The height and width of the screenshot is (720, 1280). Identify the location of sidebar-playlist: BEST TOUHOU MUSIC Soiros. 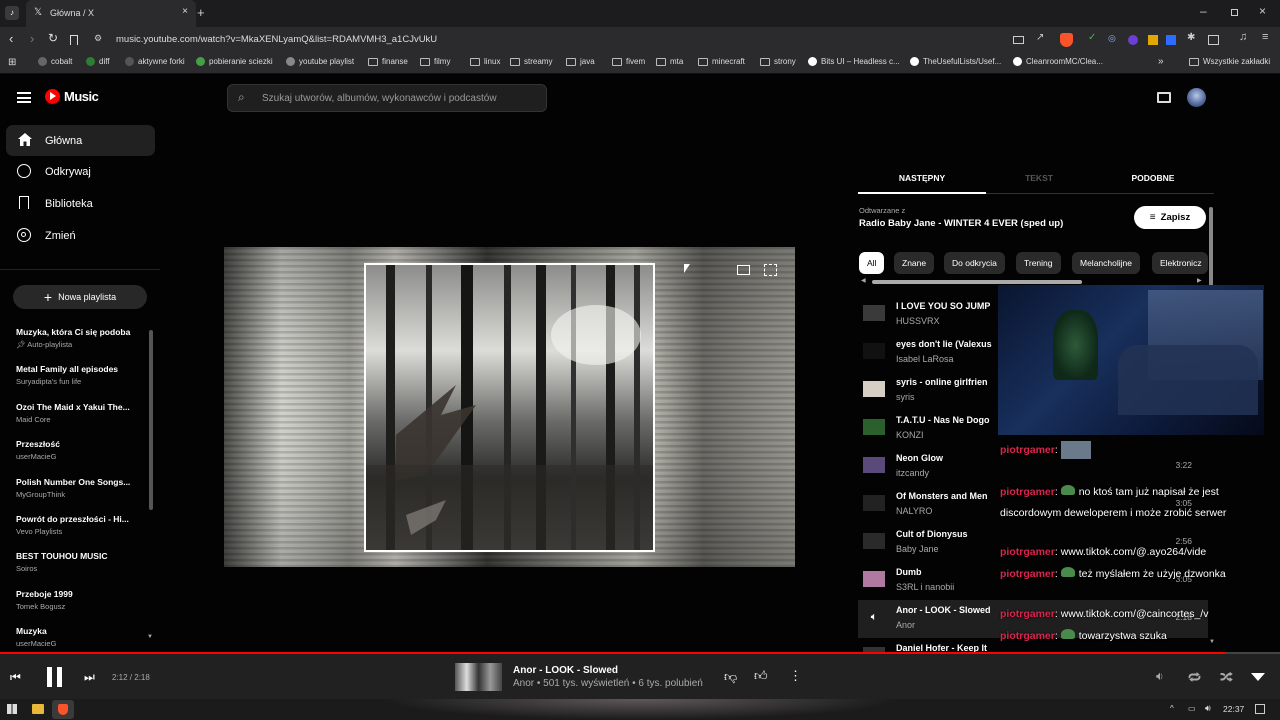
(81, 562).